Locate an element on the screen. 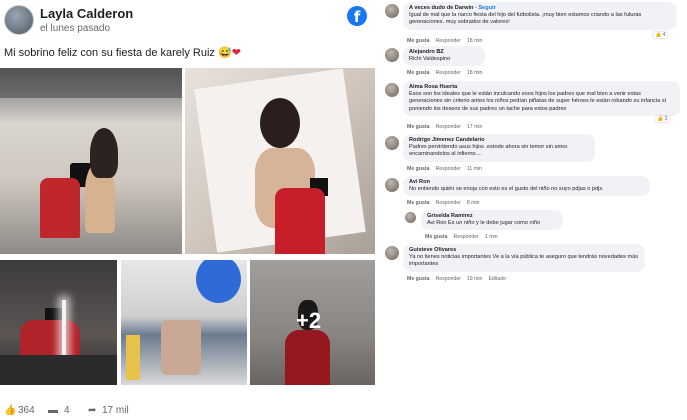 Image resolution: width=687 pixels, height=420 pixels. more-photos-count: +2 is located at coordinates (308, 321).